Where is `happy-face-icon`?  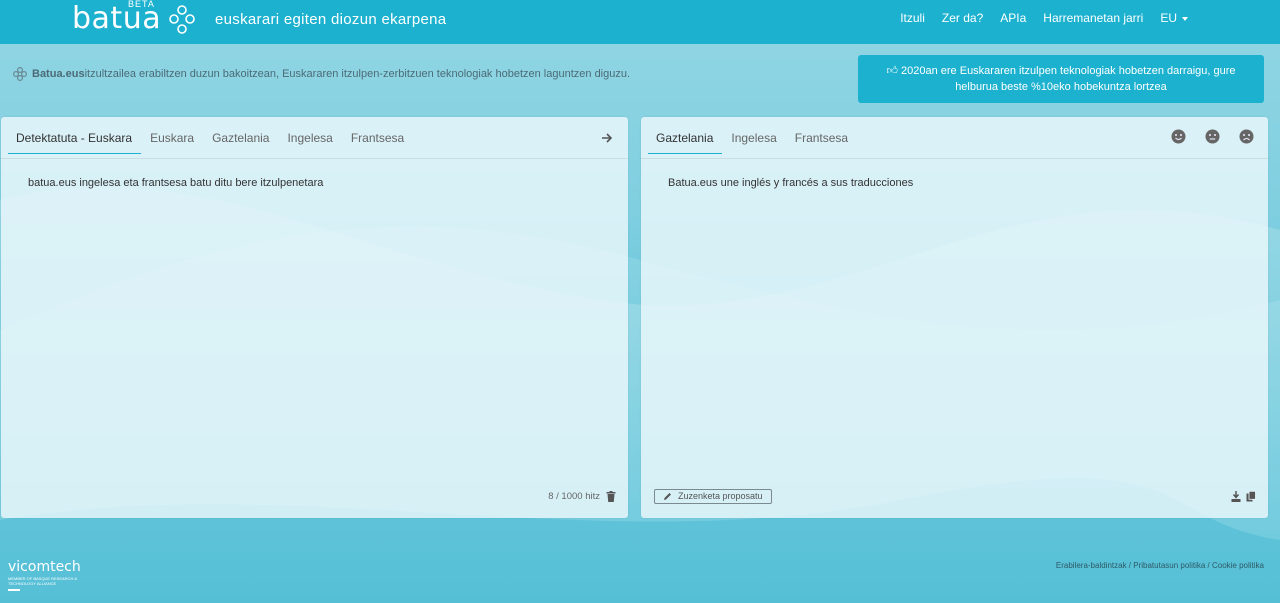 happy-face-icon is located at coordinates (1178, 136).